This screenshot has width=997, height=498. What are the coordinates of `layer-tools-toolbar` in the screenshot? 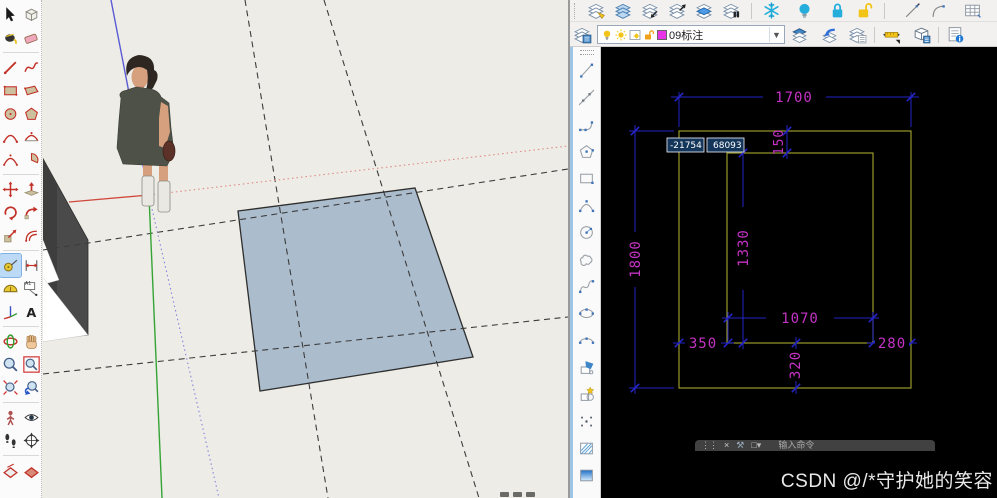 It's located at (783, 11).